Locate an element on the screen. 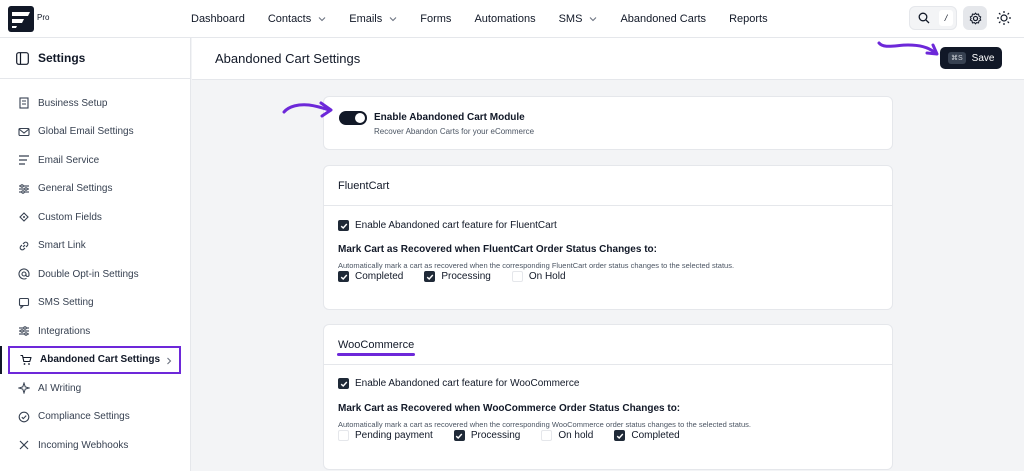  nav-item-reports: Reports is located at coordinates (748, 19).